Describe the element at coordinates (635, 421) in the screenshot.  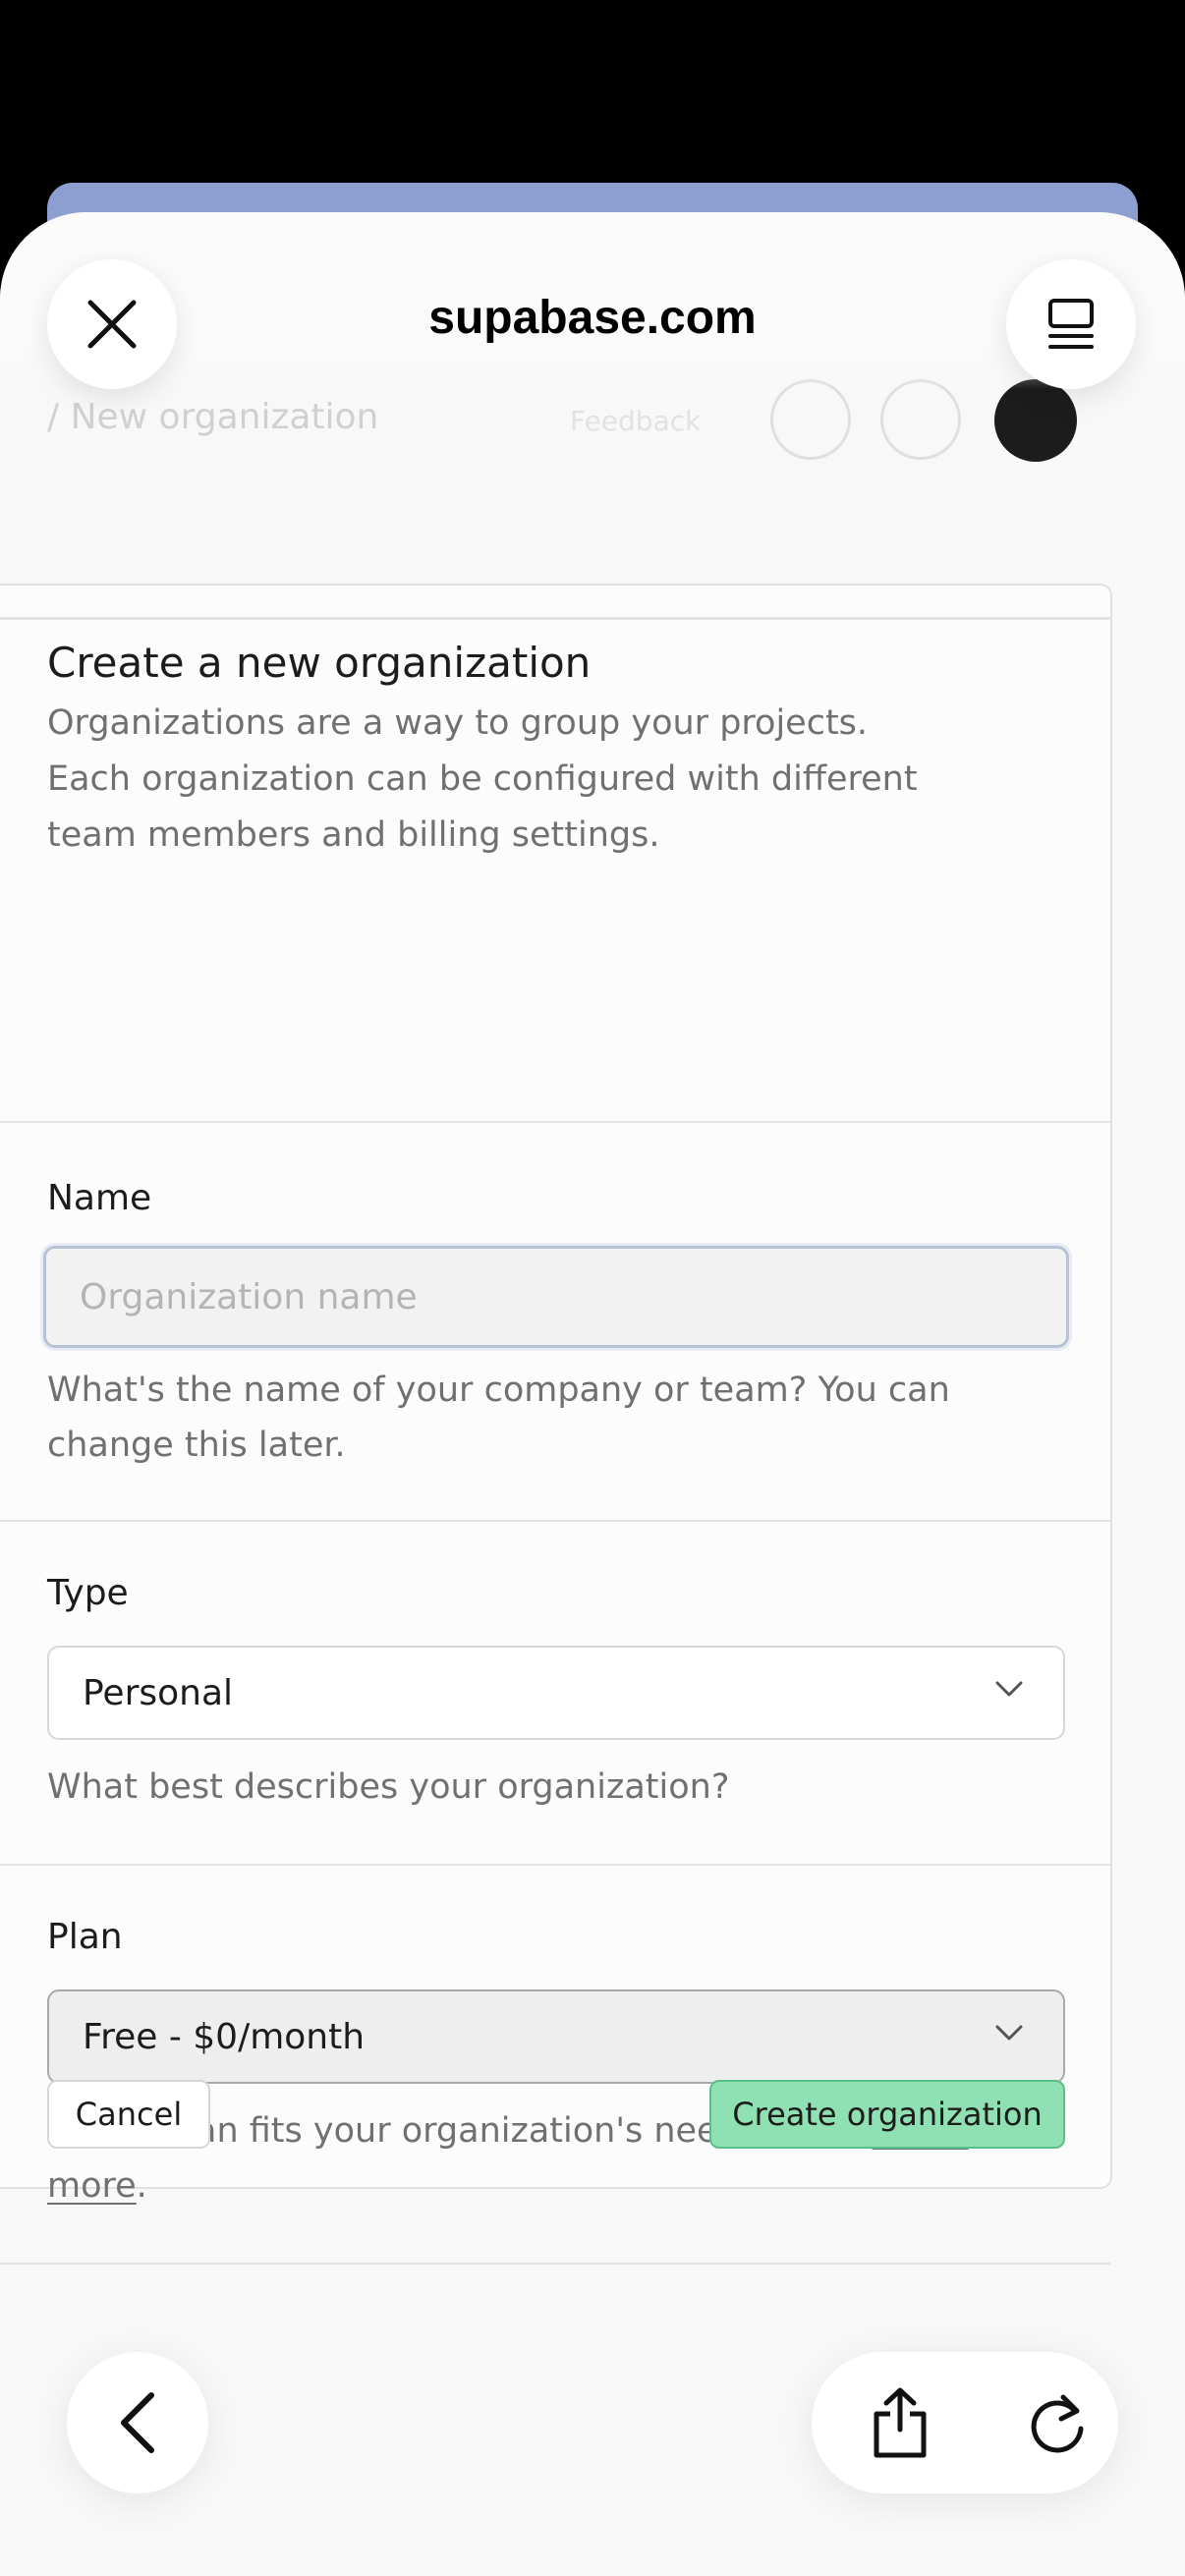
I see `feedback-button: Feedback` at that location.